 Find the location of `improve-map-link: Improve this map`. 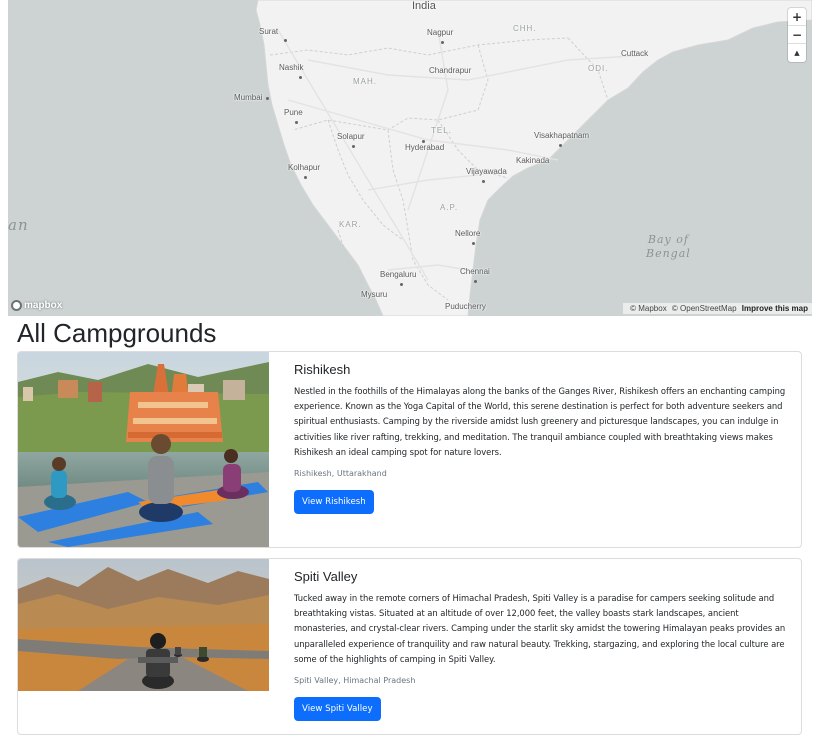

improve-map-link: Improve this map is located at coordinates (775, 308).